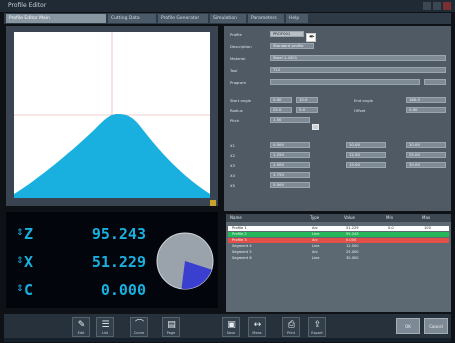  What do you see at coordinates (171, 327) in the screenshot?
I see `tool-page-button: ▤ Page` at bounding box center [171, 327].